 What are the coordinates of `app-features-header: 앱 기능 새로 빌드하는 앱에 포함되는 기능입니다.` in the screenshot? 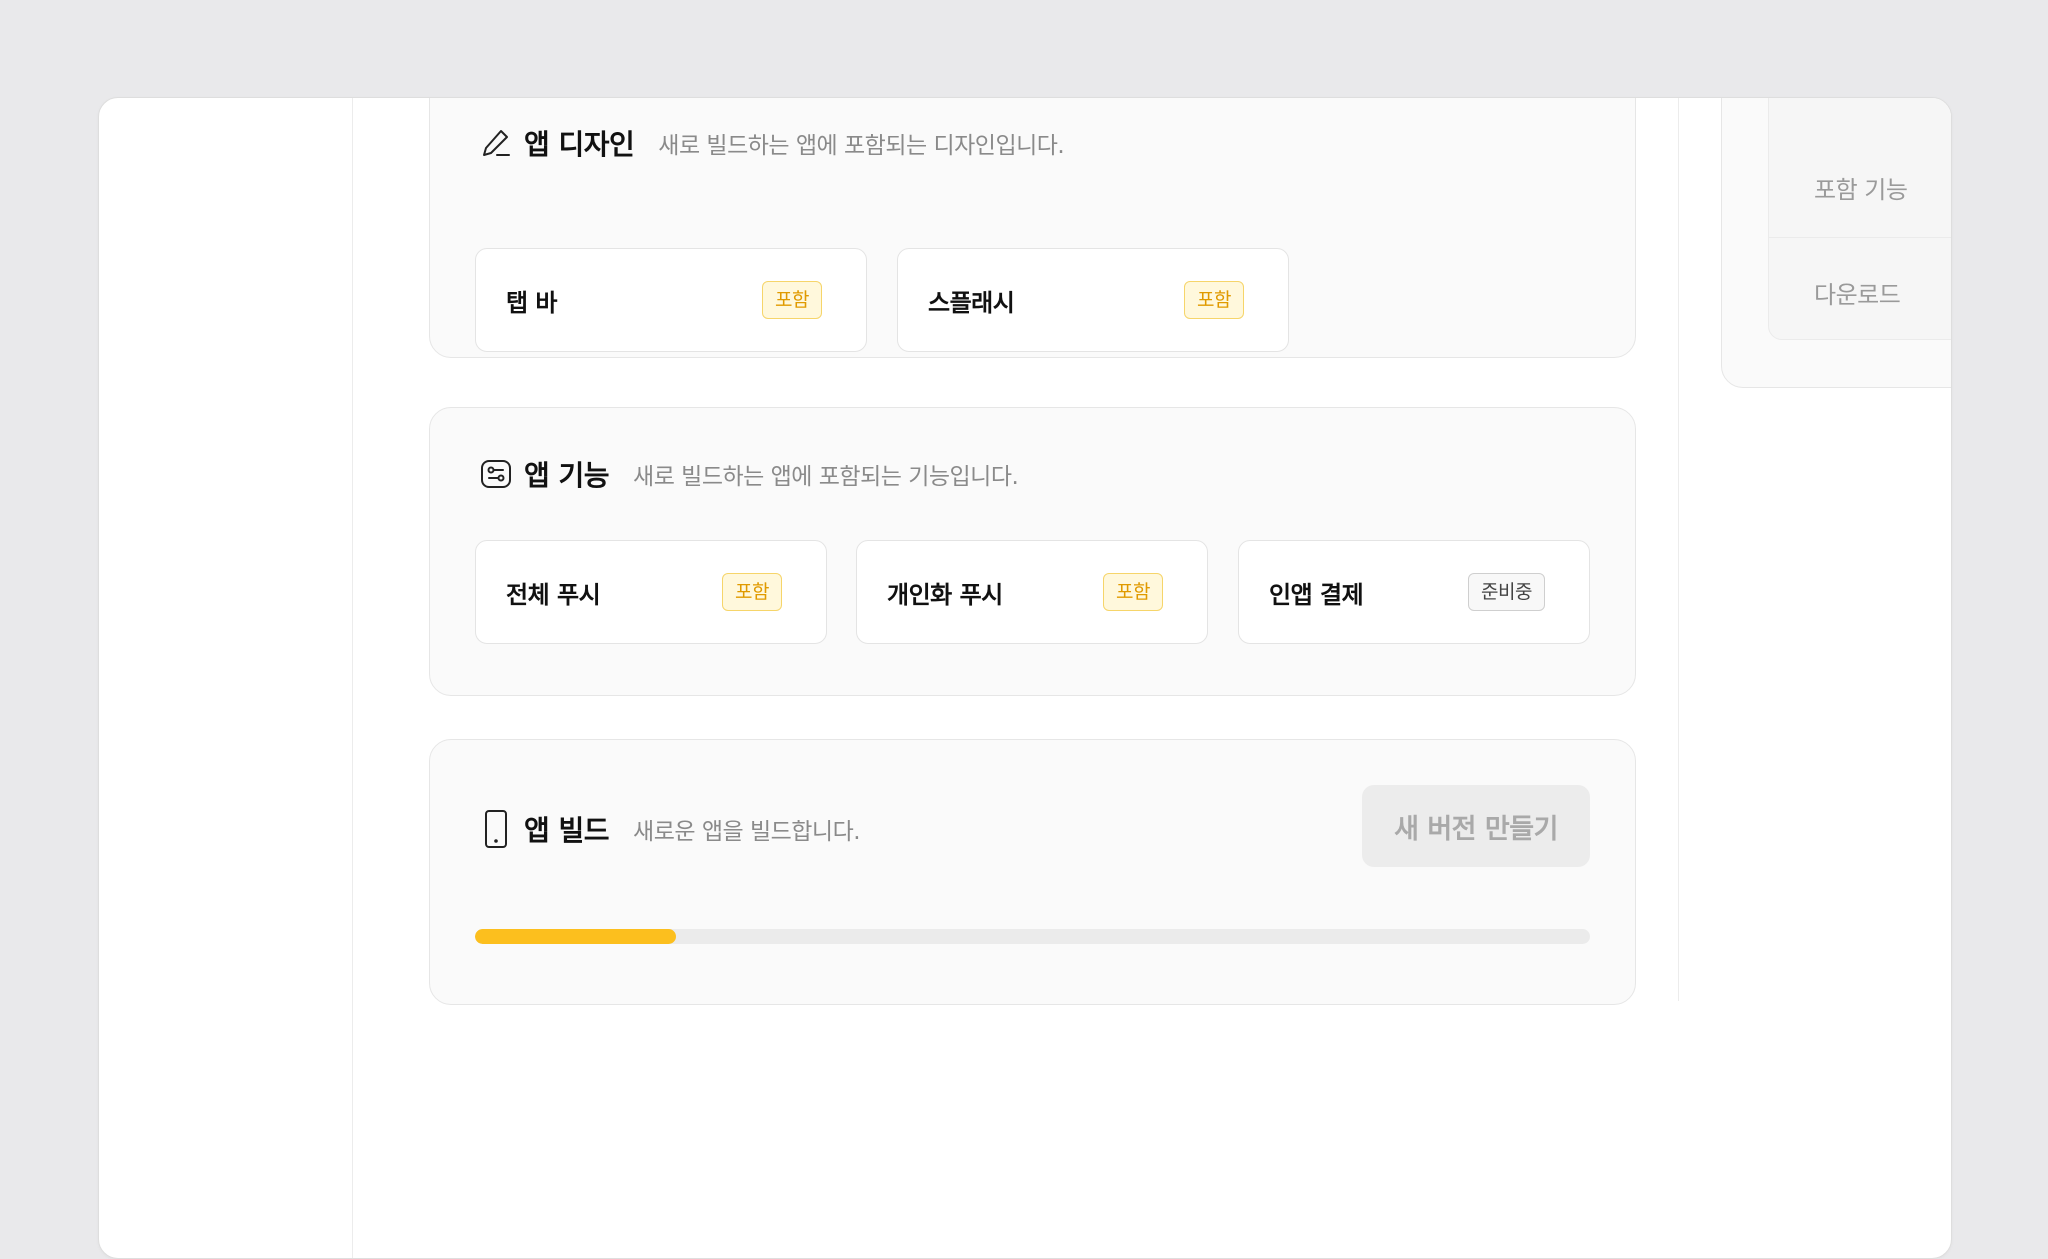 It's located at (749, 474).